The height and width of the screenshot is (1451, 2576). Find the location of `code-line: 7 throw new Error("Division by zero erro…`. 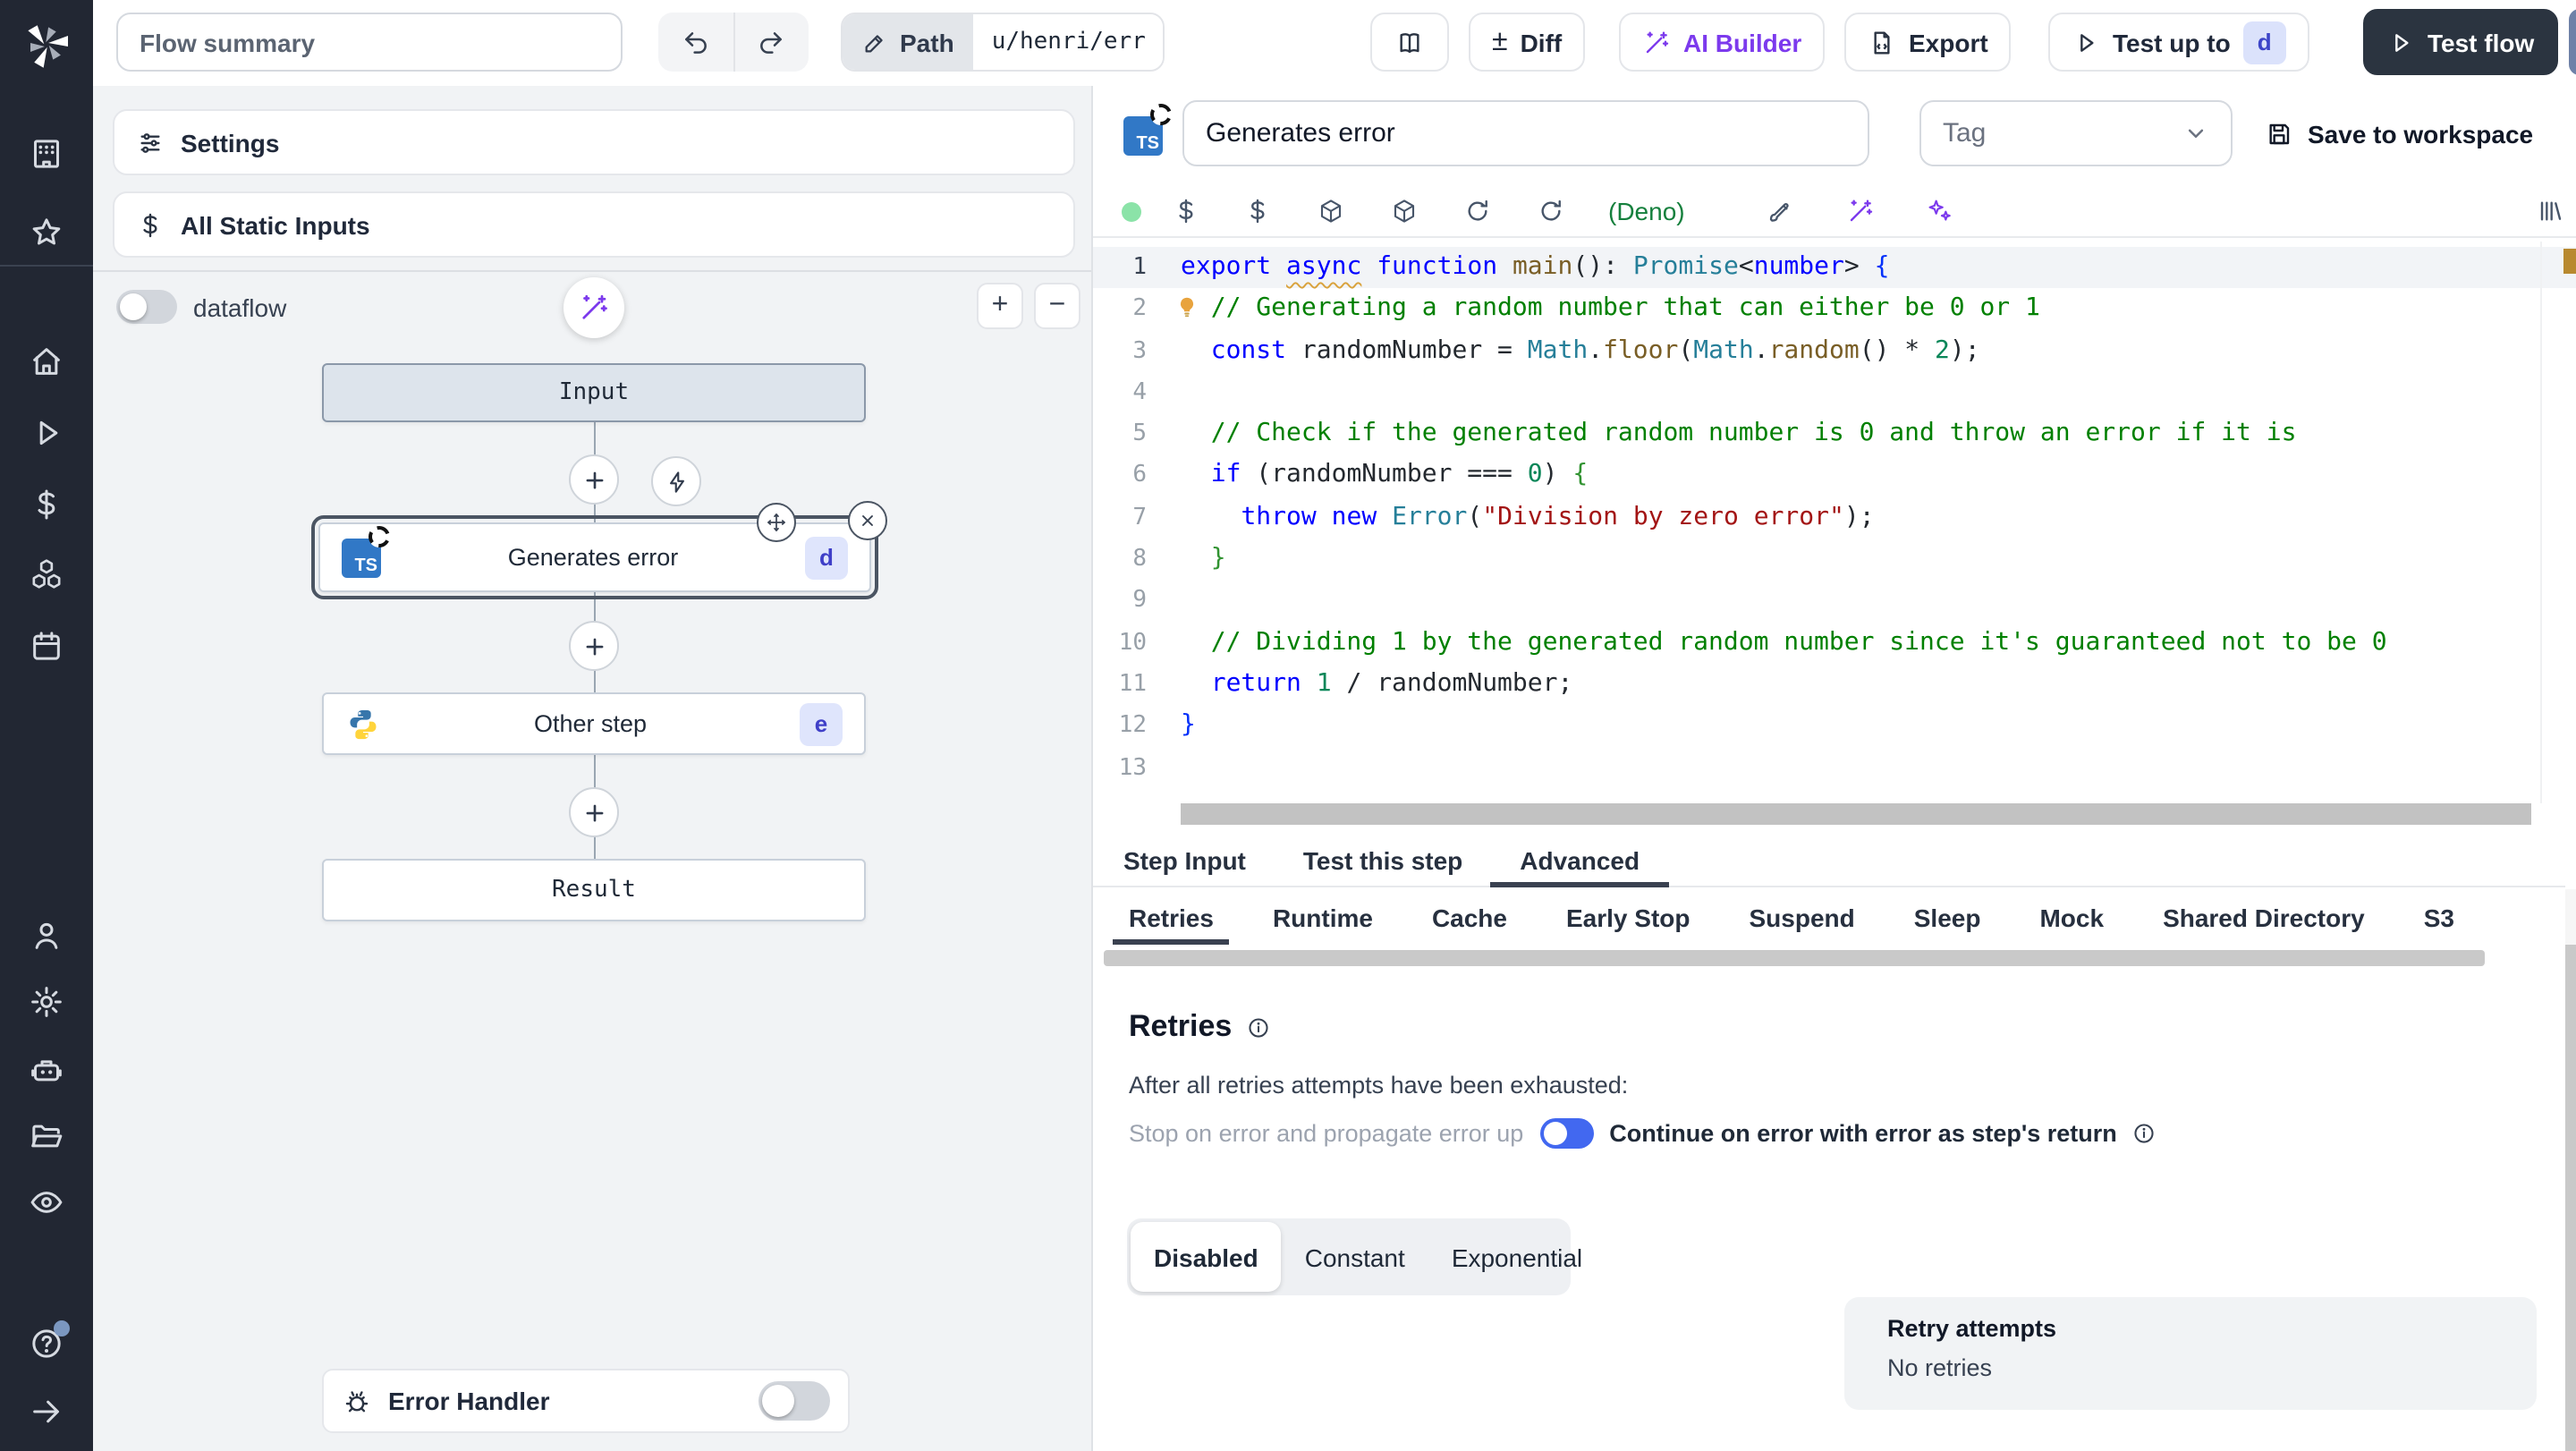

code-line: 7 throw new Error("Division by zero erro… is located at coordinates (1834, 518).